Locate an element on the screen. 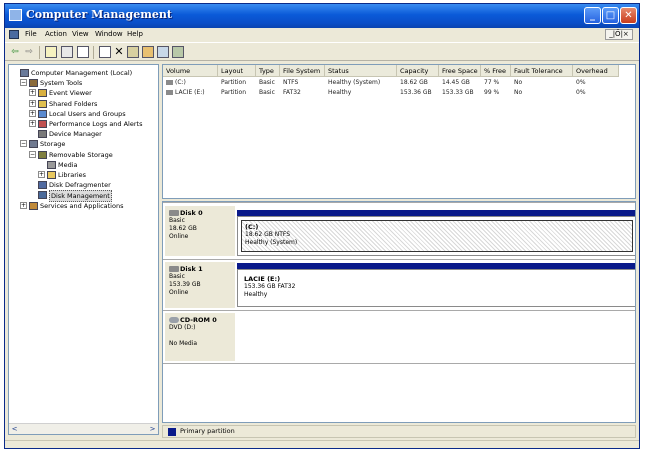 The image size is (645, 453). menu-action: Action is located at coordinates (56, 34).